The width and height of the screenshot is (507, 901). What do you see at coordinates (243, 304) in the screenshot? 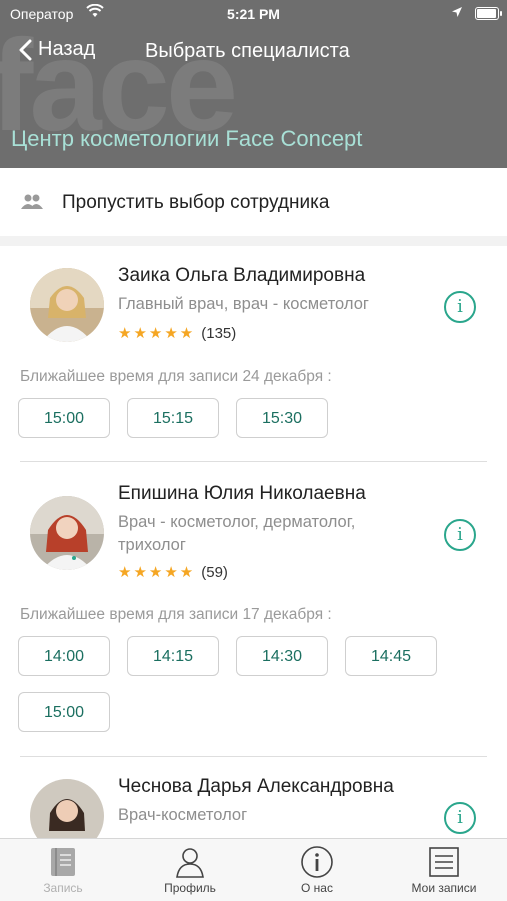
I see `specialist-role: Главный врач, врач - косметолог` at bounding box center [243, 304].